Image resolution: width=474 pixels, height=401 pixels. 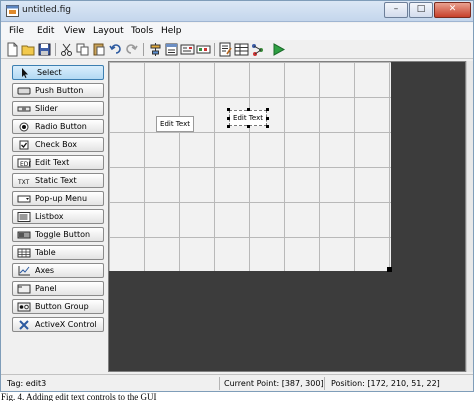 What do you see at coordinates (24, 253) in the screenshot?
I see `table-icon` at bounding box center [24, 253].